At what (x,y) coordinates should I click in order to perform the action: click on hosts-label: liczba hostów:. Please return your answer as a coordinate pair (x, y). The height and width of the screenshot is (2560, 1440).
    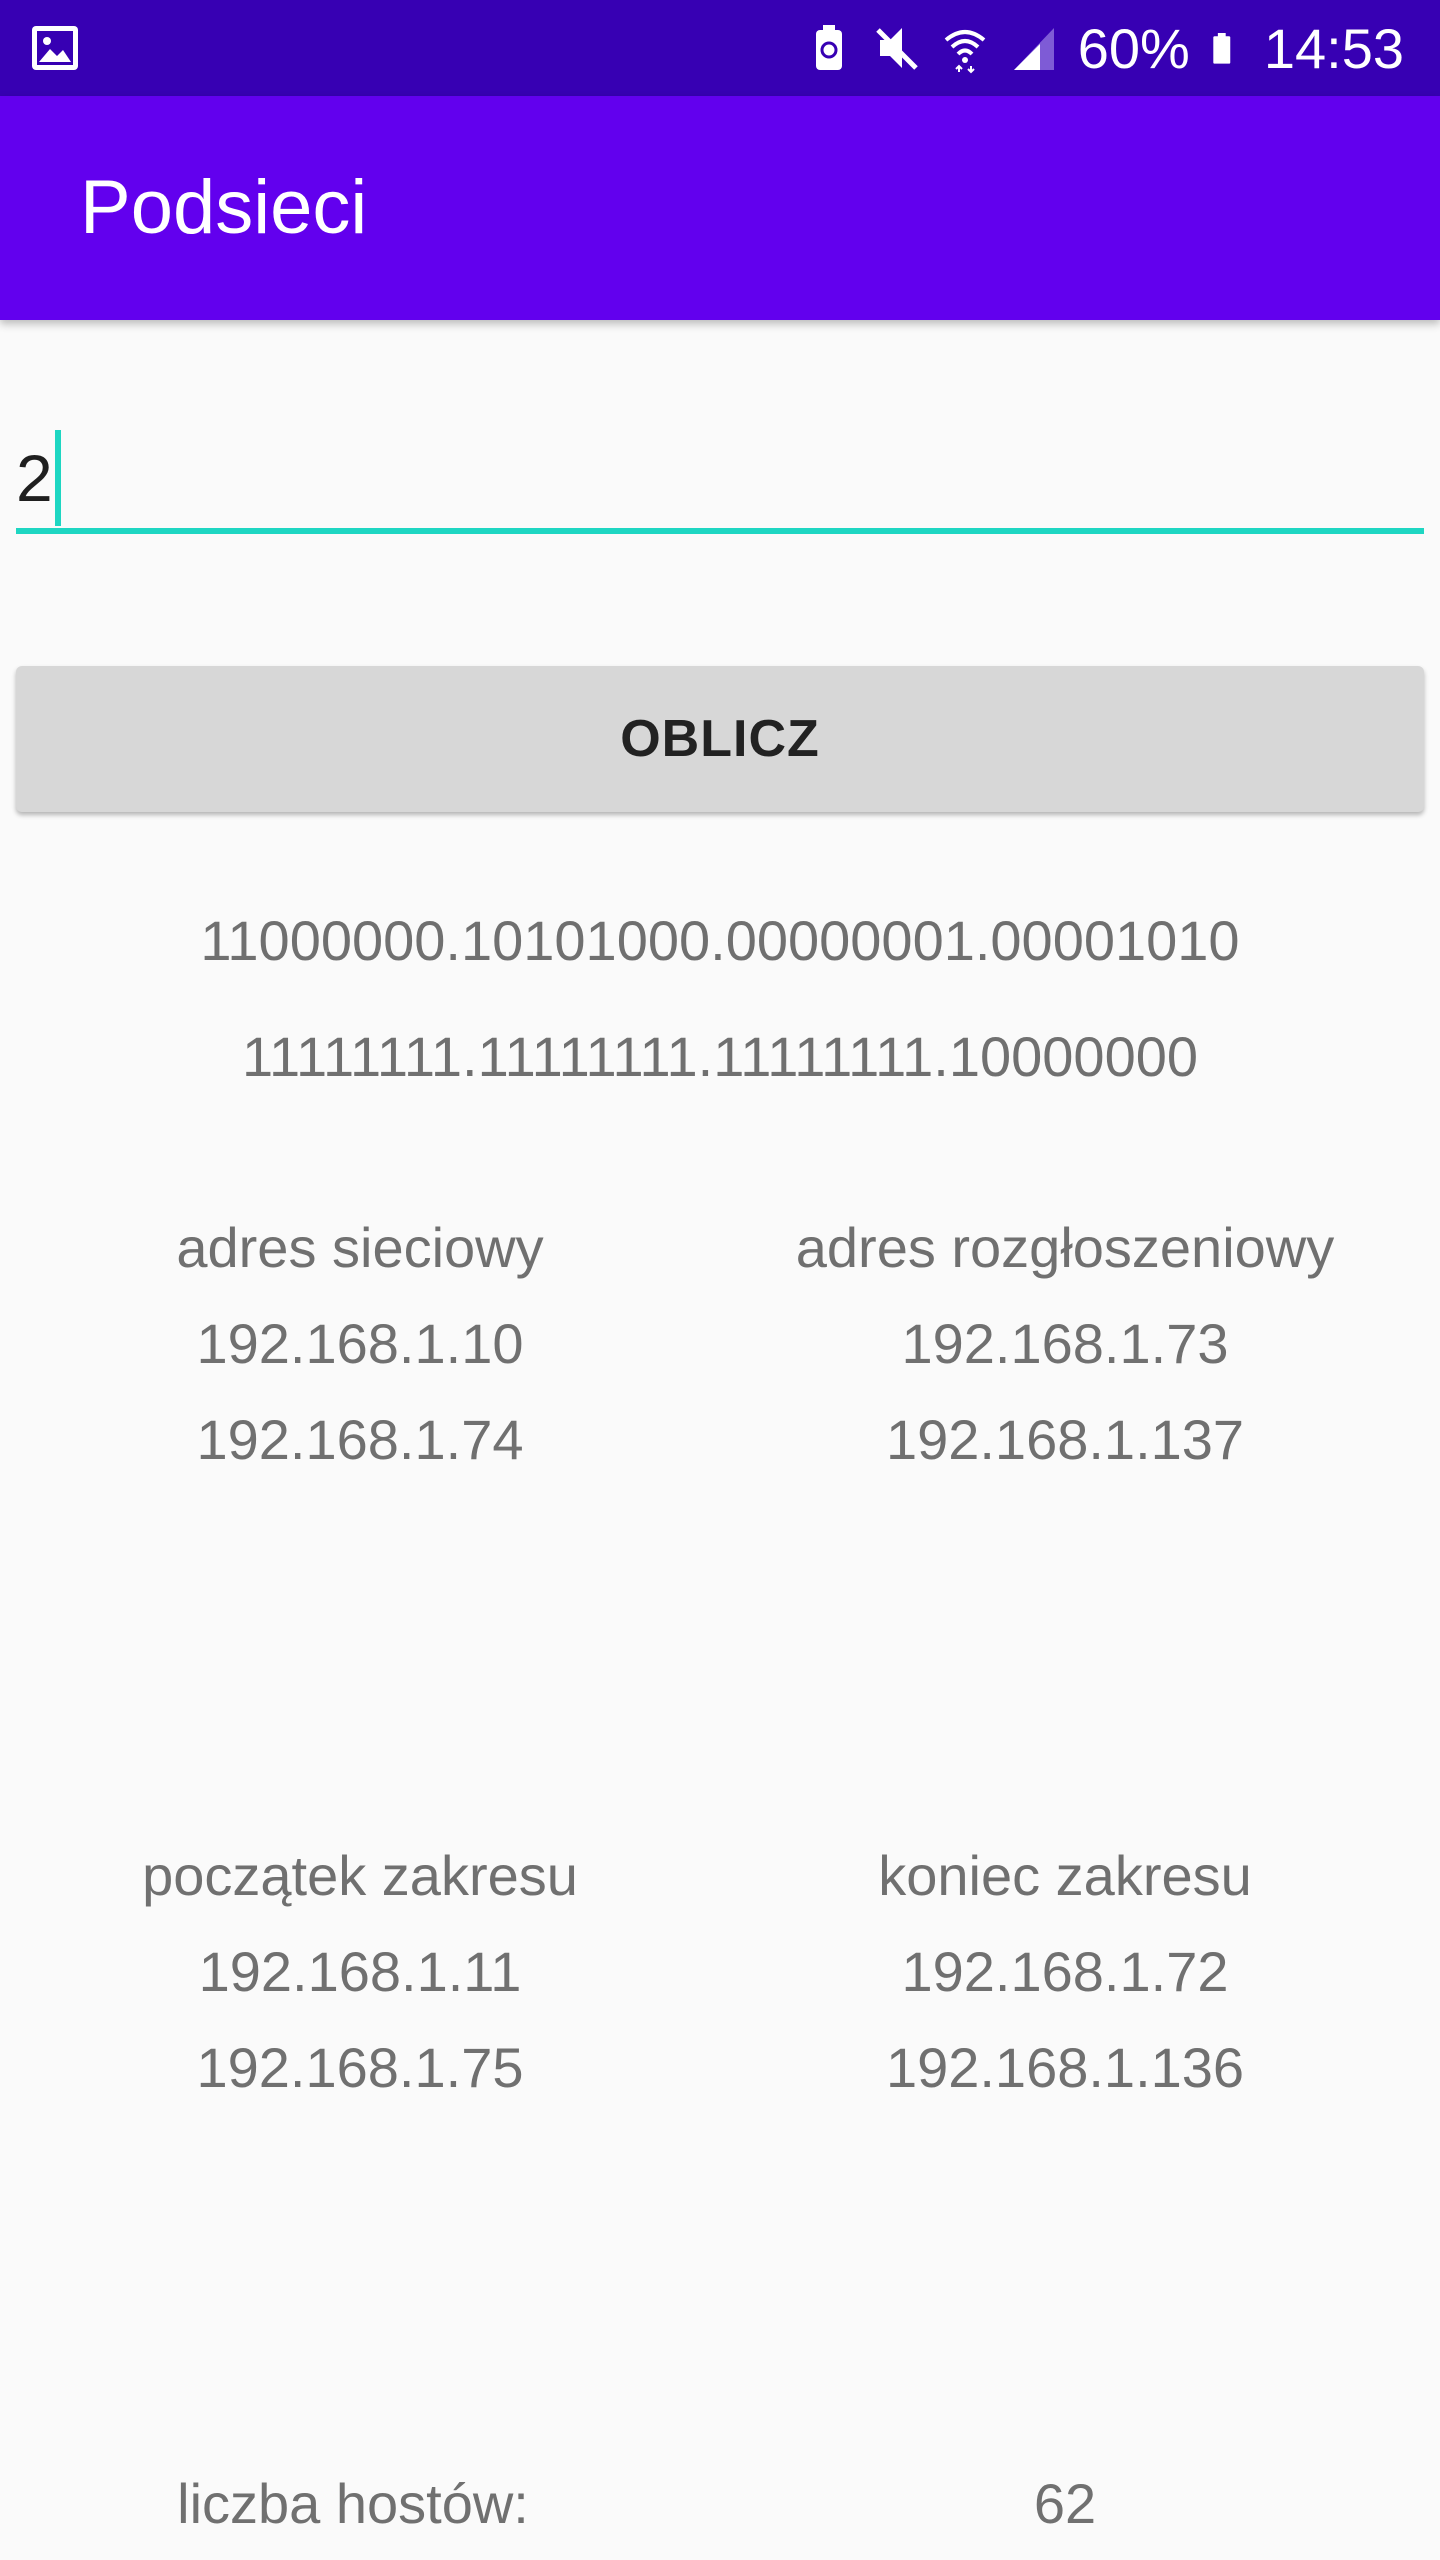
    Looking at the image, I should click on (353, 2503).